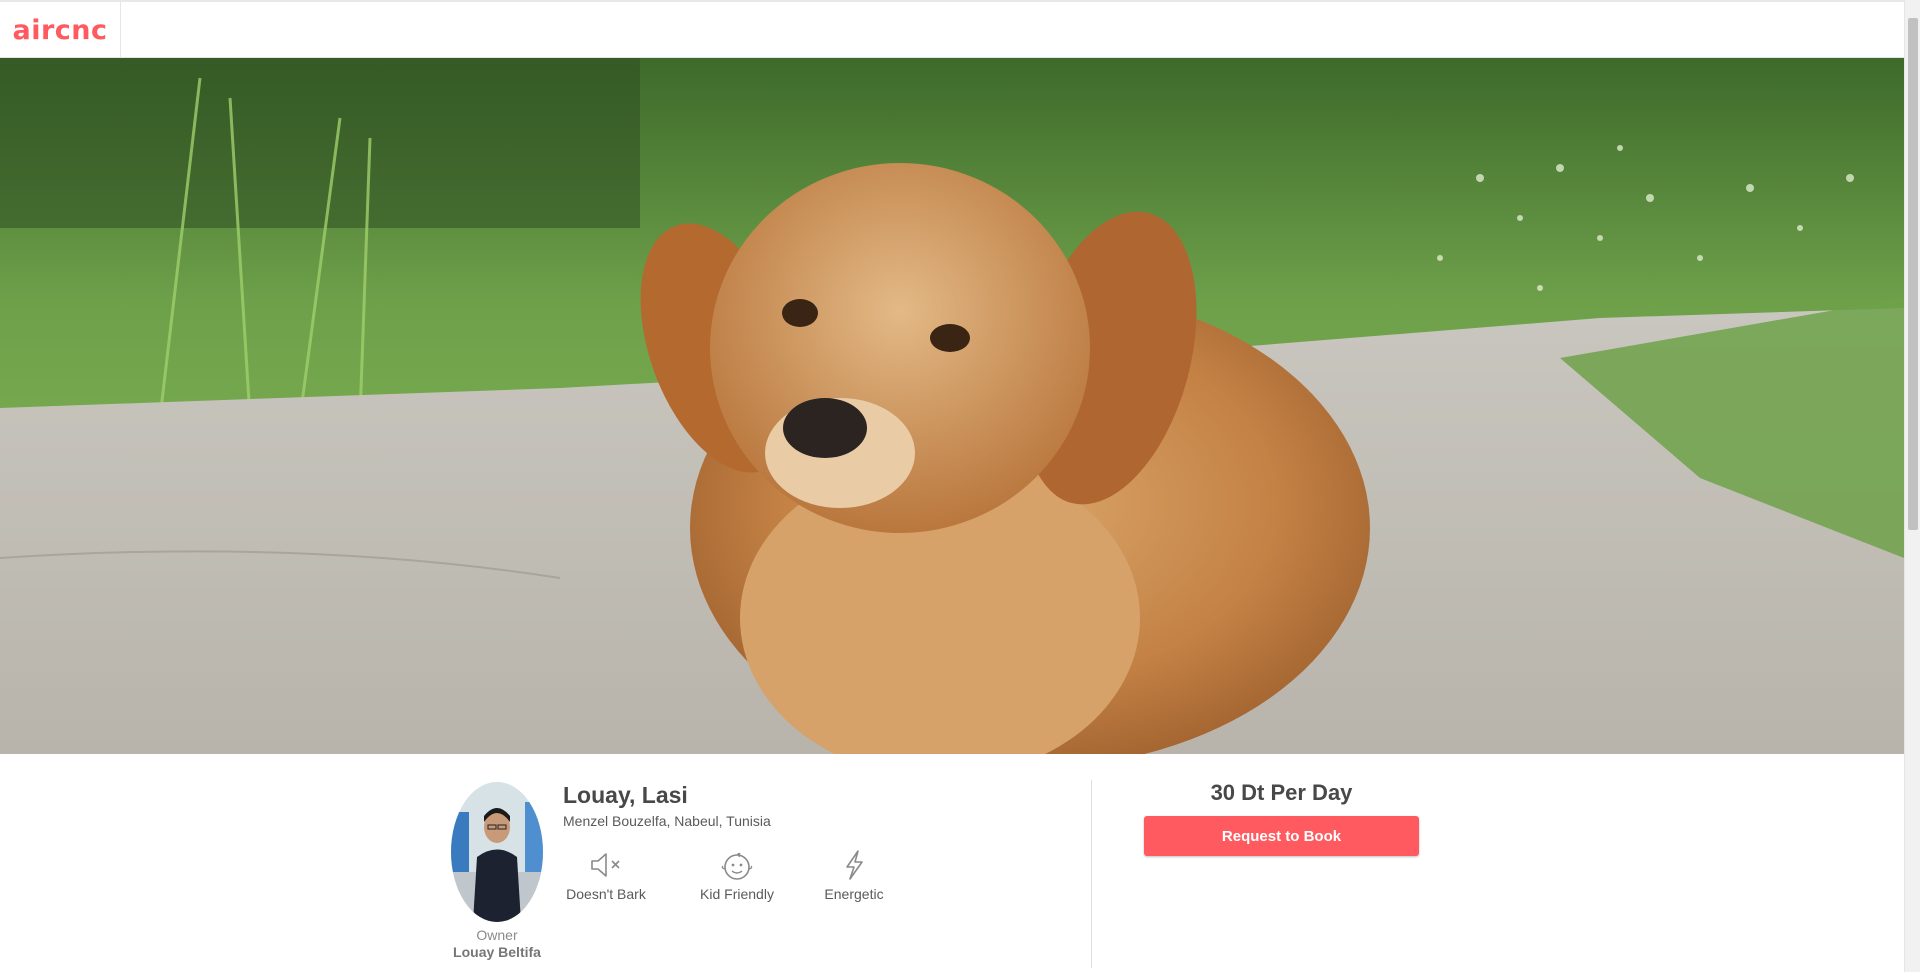  I want to click on owner-avatar, so click(497, 852).